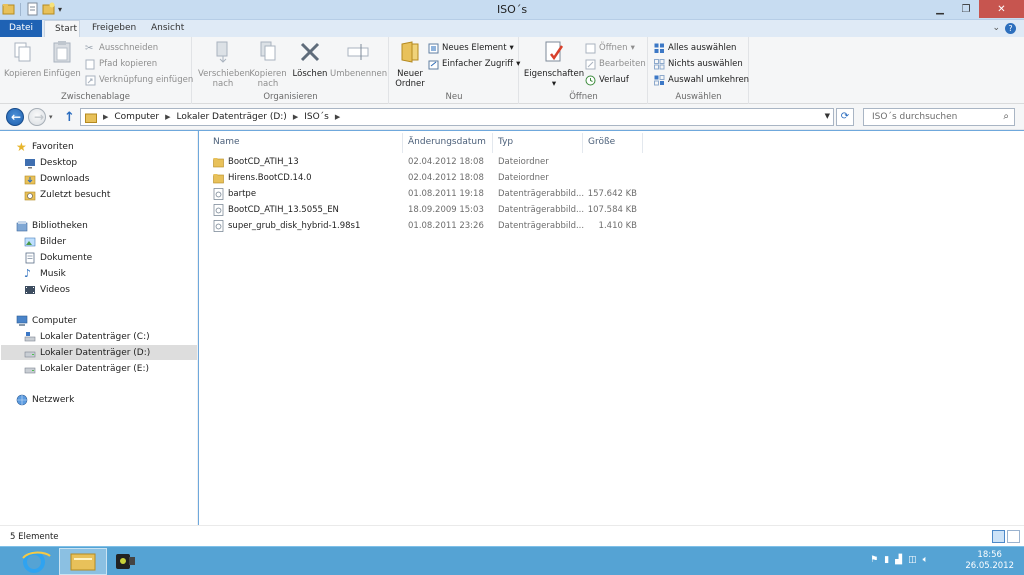 This screenshot has height=575, width=1024. I want to click on copy-path-button: Pfad kopieren, so click(121, 64).